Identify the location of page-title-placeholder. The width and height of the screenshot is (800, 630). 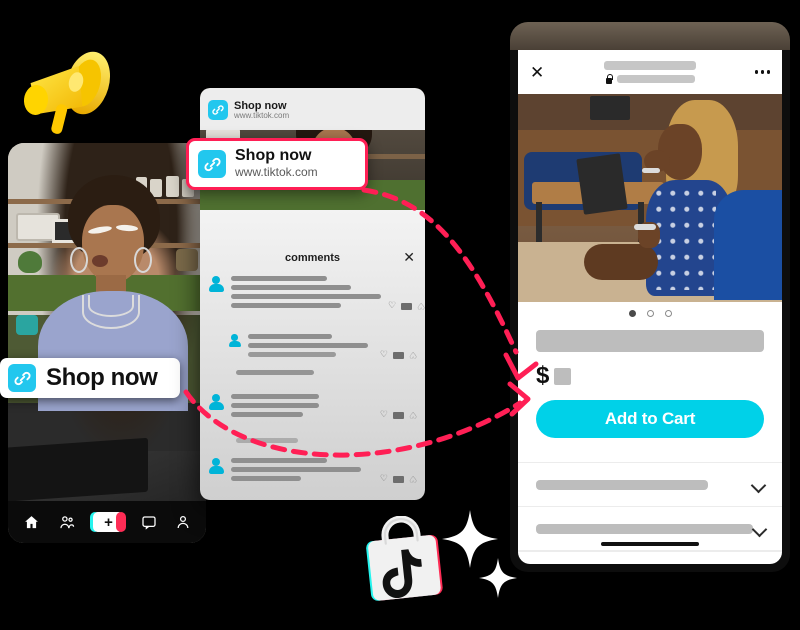
(649, 65).